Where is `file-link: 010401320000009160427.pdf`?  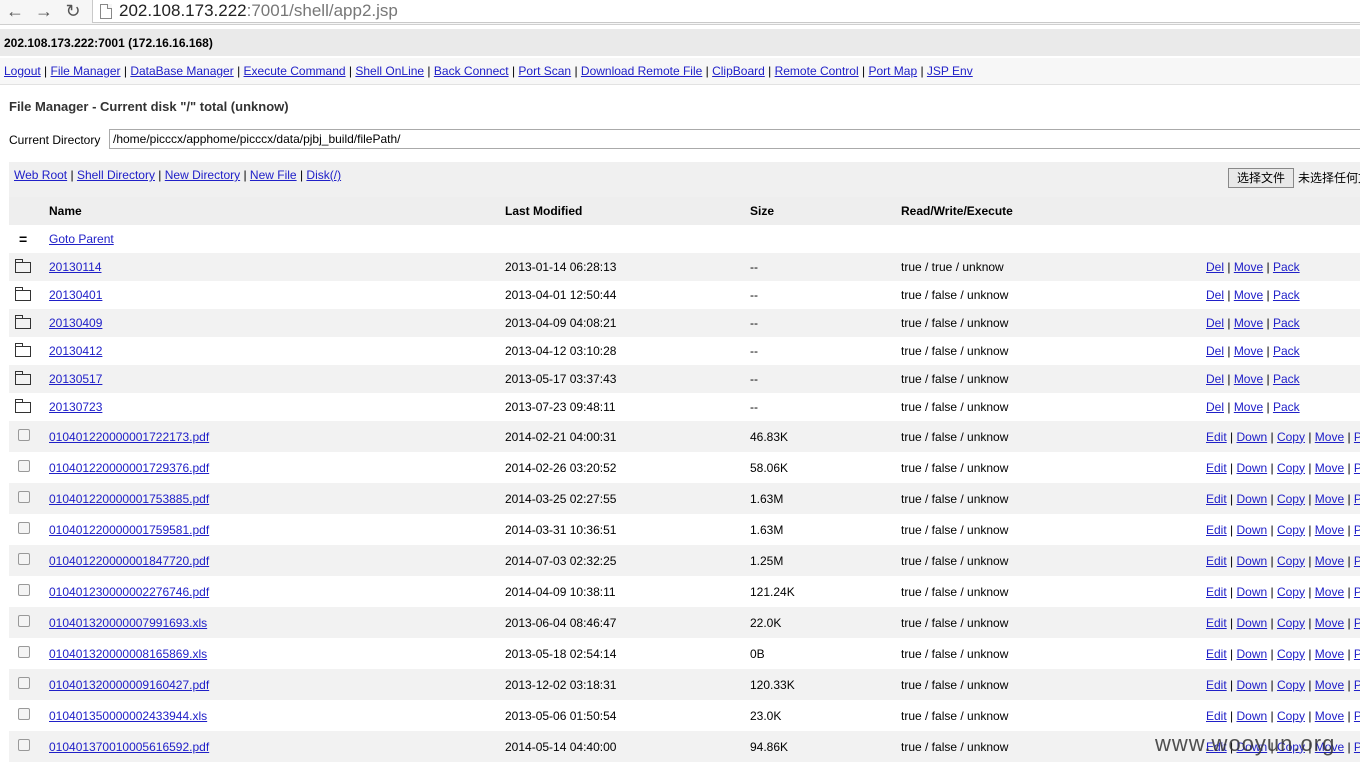 file-link: 010401320000009160427.pdf is located at coordinates (129, 685).